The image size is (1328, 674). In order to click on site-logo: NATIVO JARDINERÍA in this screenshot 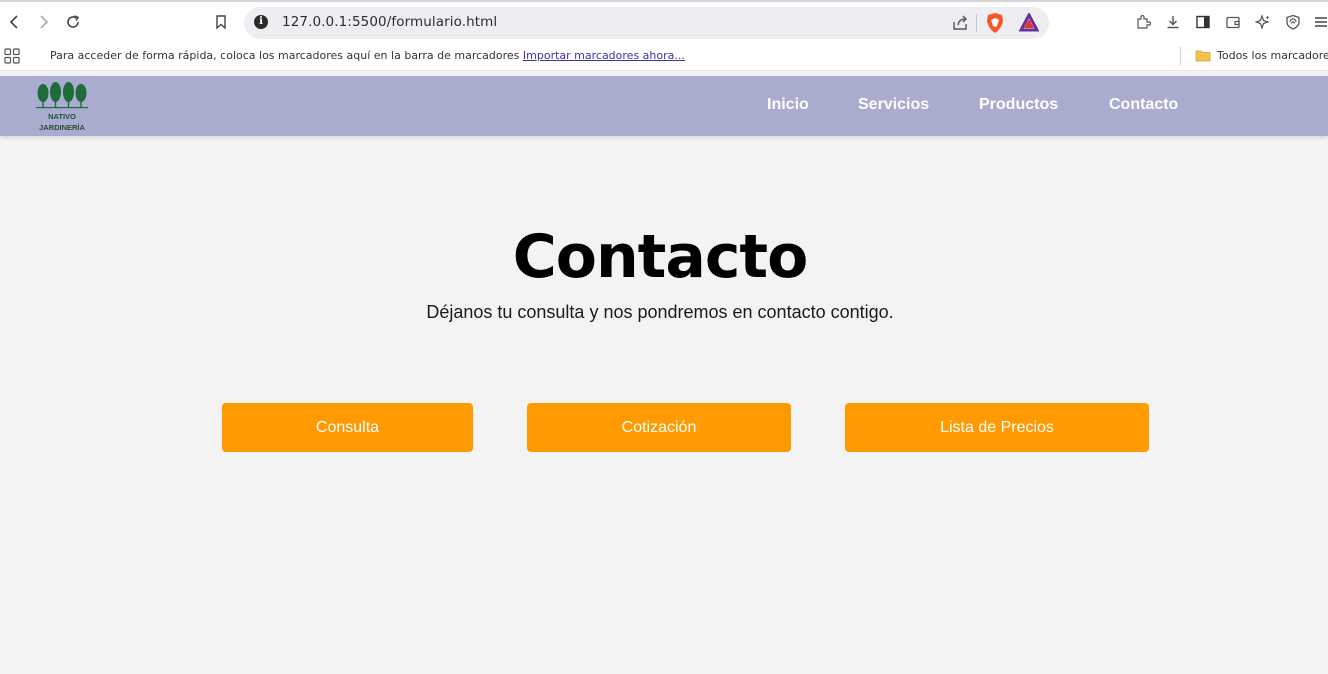, I will do `click(62, 106)`.